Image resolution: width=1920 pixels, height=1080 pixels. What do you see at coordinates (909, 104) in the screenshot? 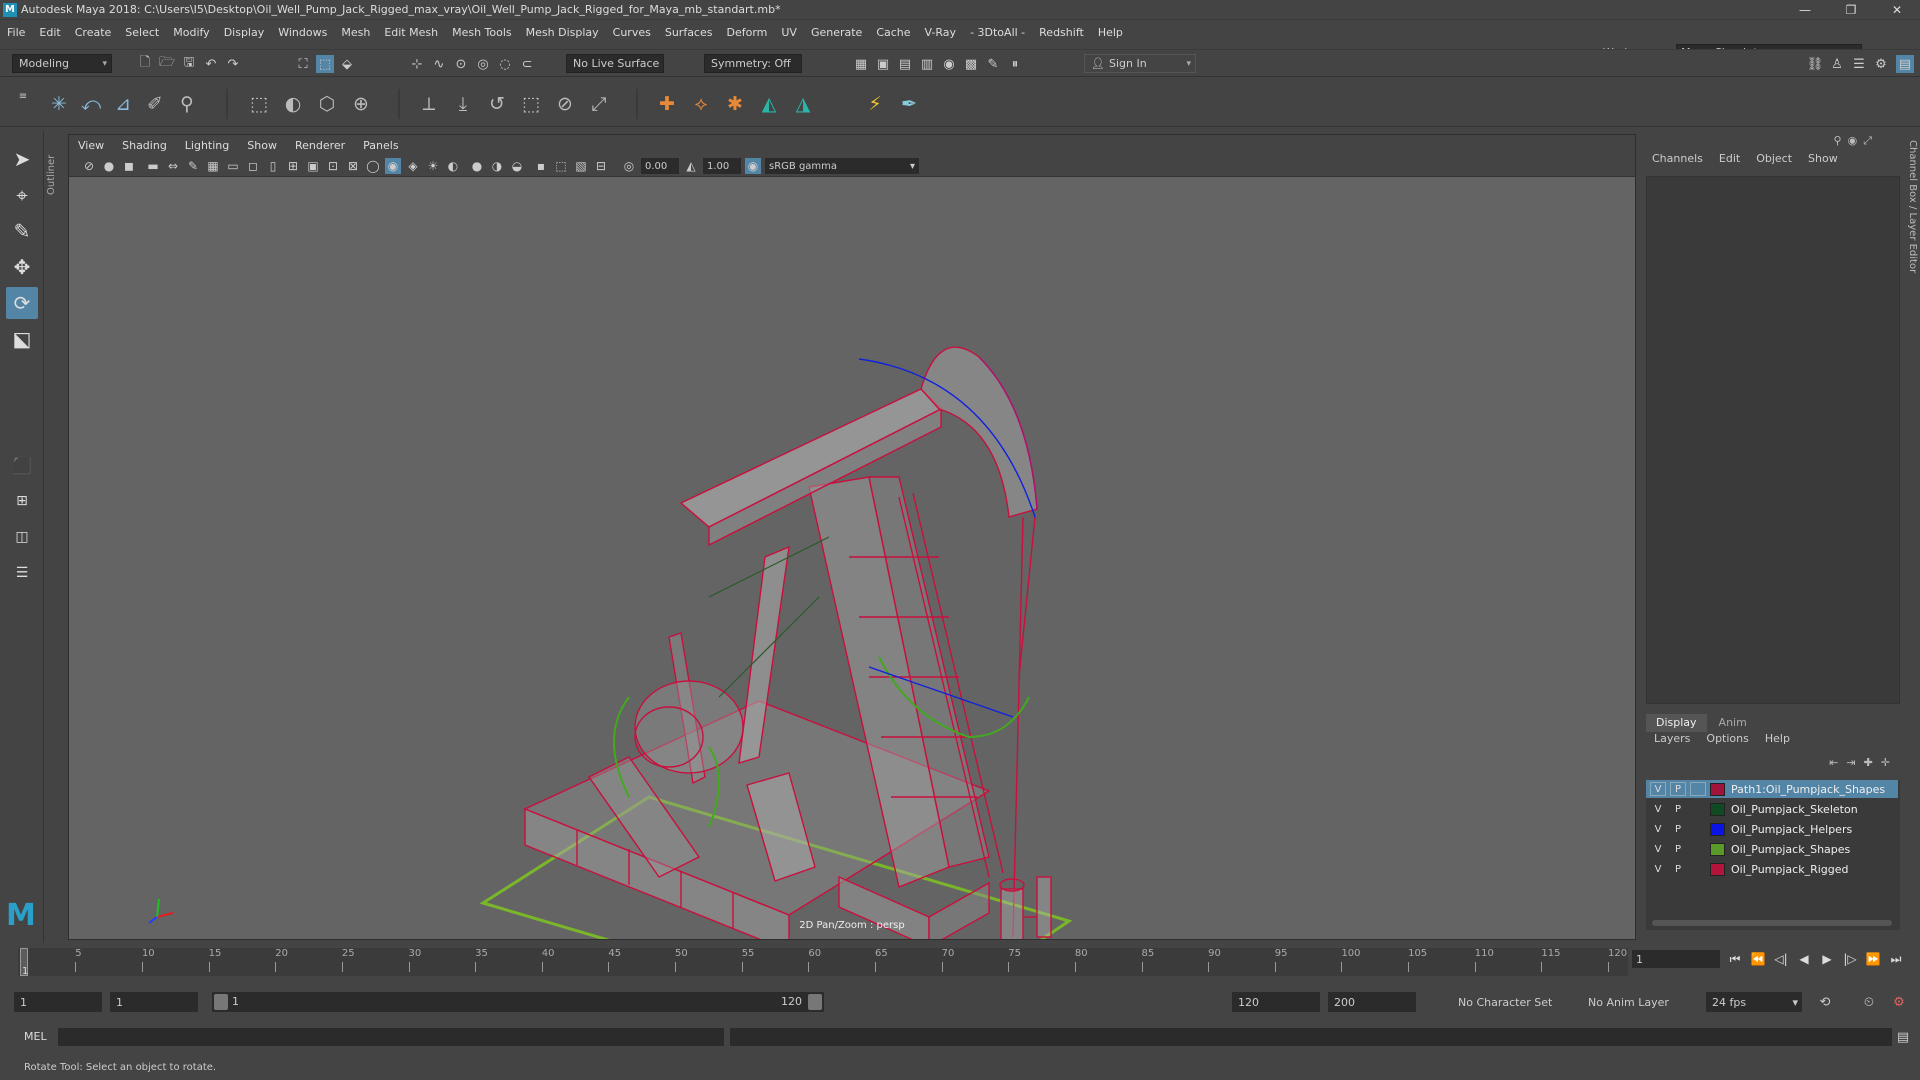
I see `hair-brush-icon: ✒` at bounding box center [909, 104].